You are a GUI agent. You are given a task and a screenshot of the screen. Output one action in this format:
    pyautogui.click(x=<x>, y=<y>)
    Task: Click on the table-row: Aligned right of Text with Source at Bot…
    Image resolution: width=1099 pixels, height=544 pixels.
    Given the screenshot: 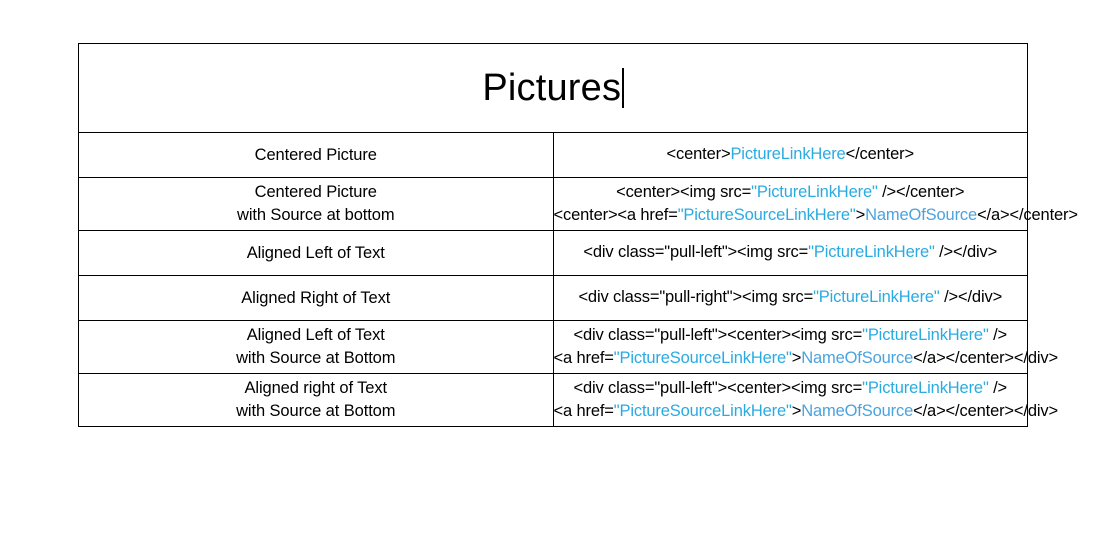 What is the action you would take?
    pyautogui.click(x=568, y=400)
    